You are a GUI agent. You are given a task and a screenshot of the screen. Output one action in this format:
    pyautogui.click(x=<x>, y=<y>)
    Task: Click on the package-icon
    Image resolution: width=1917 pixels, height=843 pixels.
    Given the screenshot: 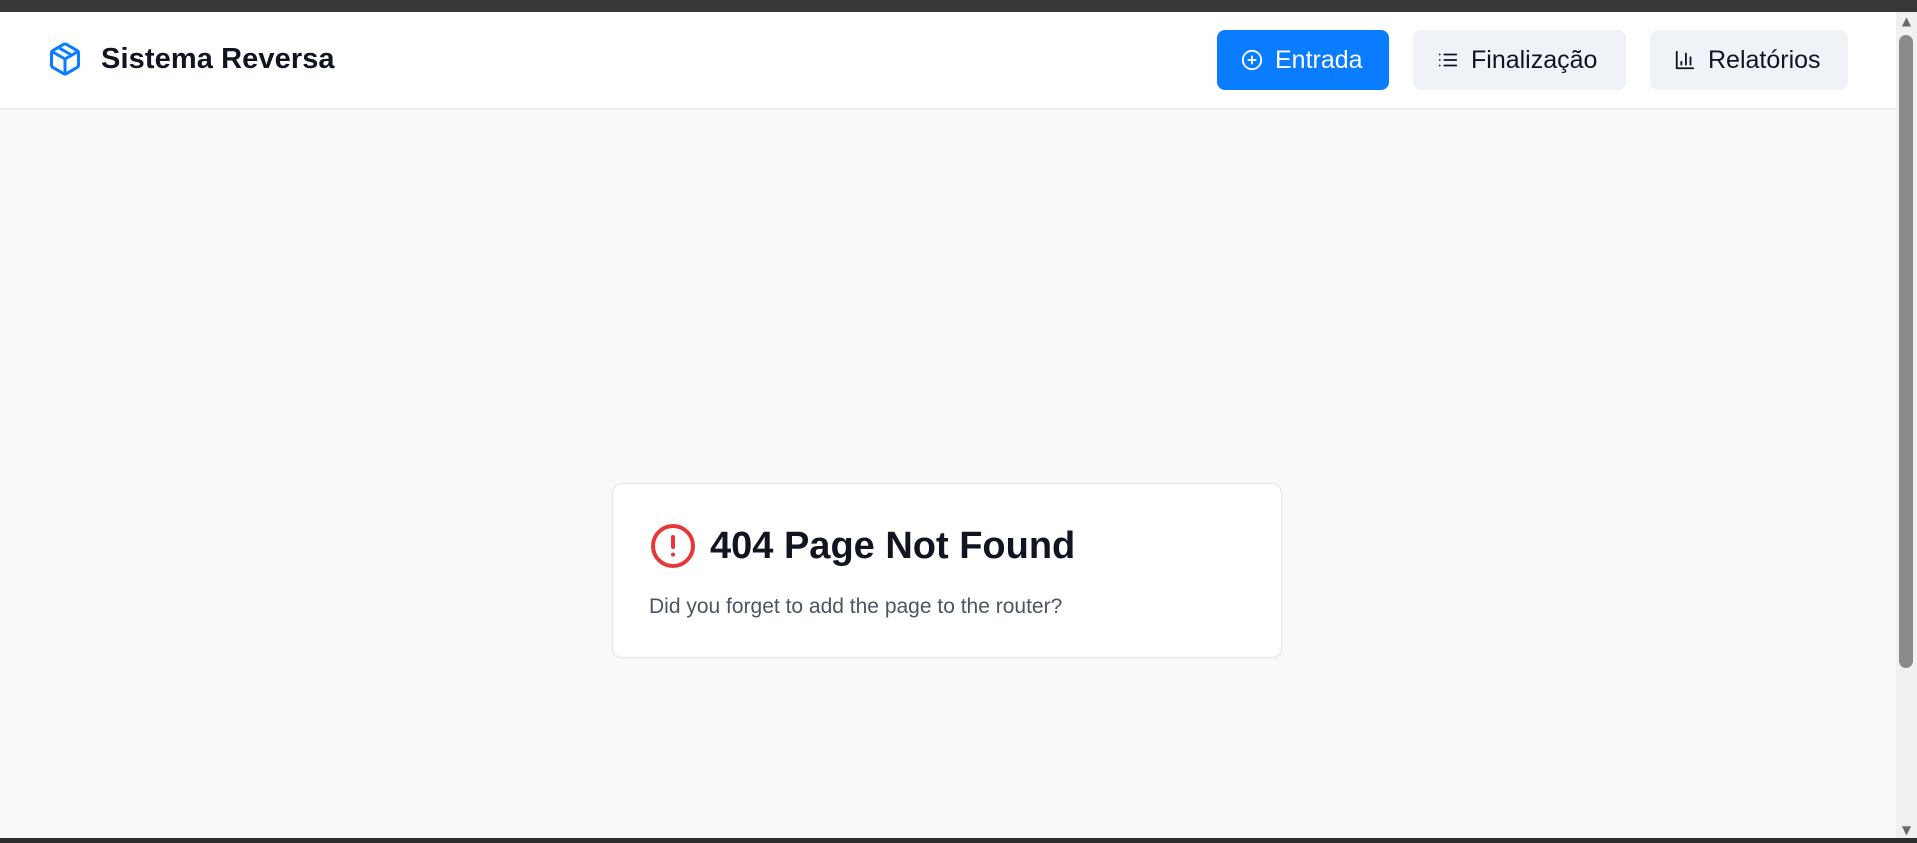 What is the action you would take?
    pyautogui.click(x=65, y=59)
    